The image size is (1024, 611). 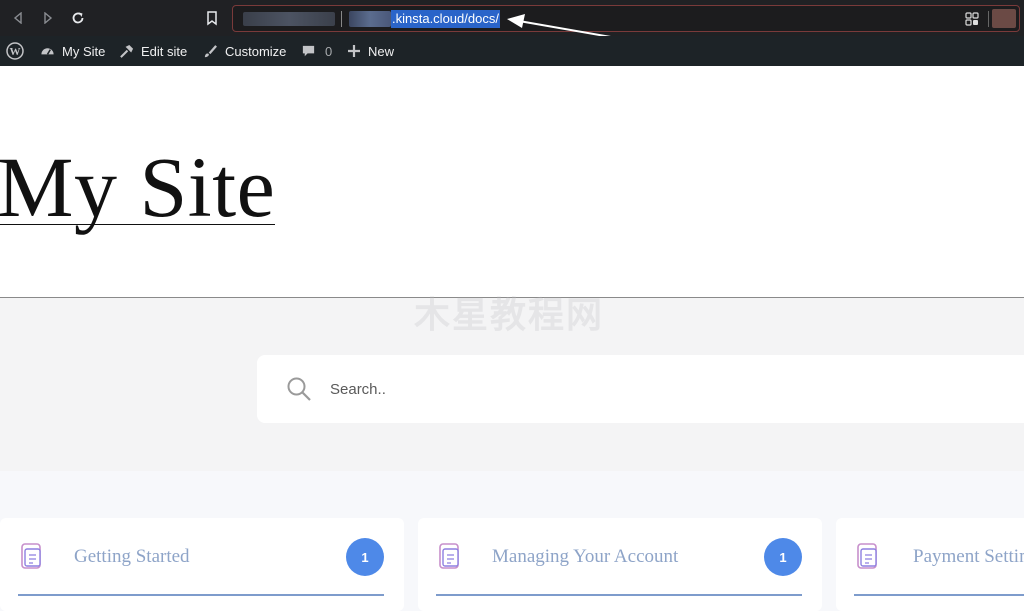 I want to click on redacted-url-segment, so click(x=289, y=19).